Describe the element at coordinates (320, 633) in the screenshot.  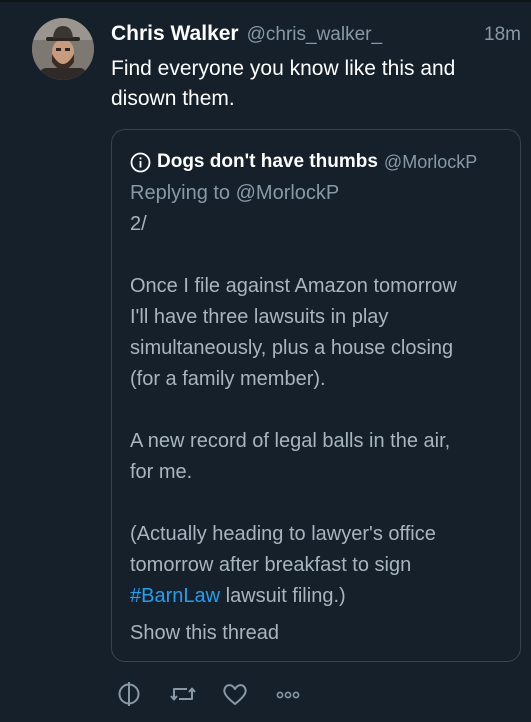
I see `show-thread-link: Show this thread` at that location.